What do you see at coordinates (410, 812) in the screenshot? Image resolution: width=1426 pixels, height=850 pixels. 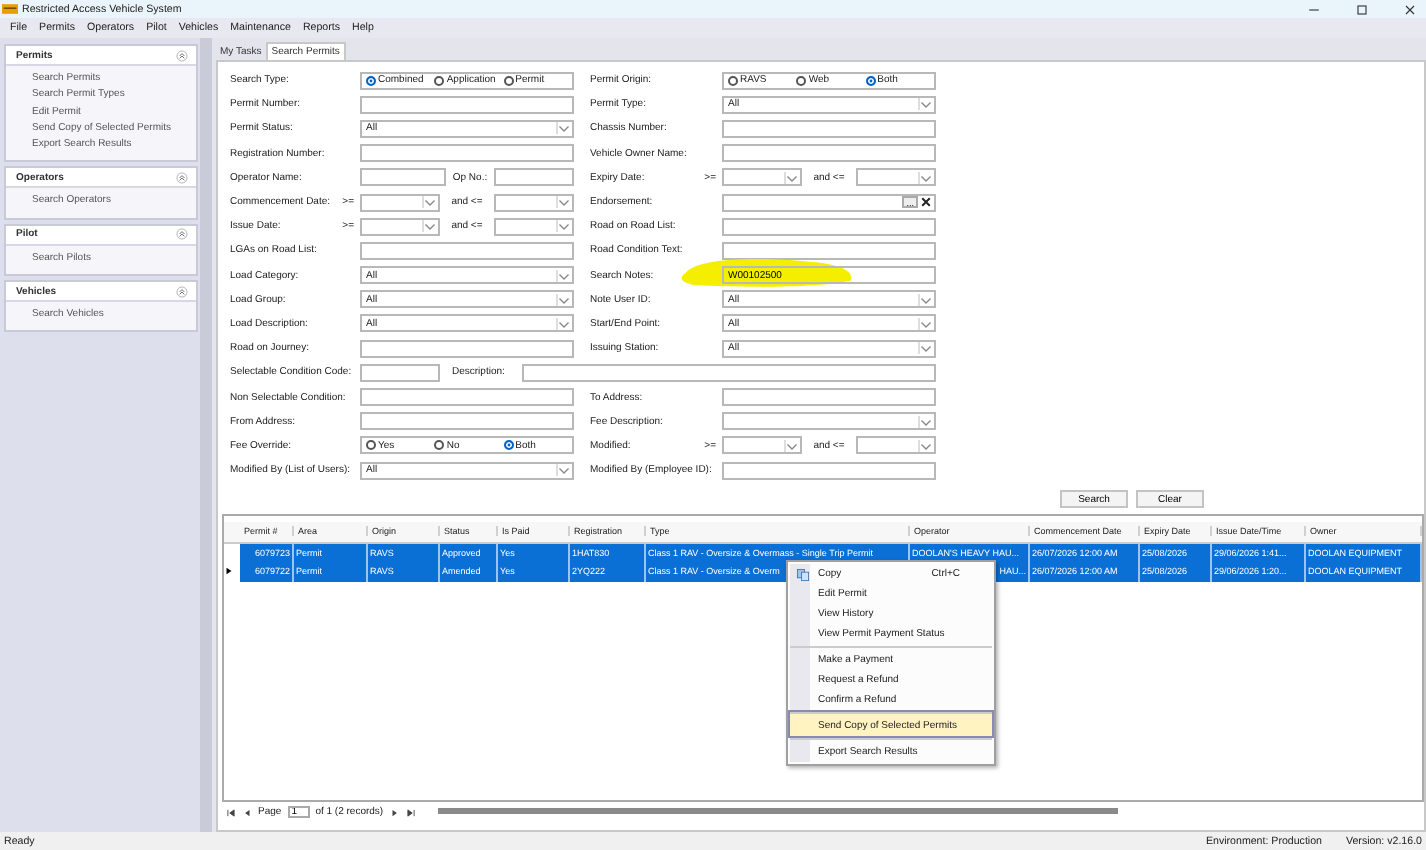 I see `last-page-icon` at bounding box center [410, 812].